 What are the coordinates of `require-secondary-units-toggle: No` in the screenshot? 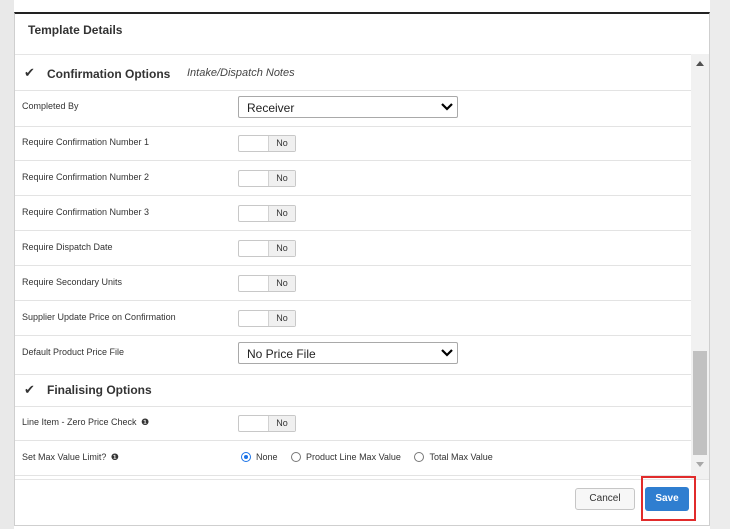 It's located at (267, 283).